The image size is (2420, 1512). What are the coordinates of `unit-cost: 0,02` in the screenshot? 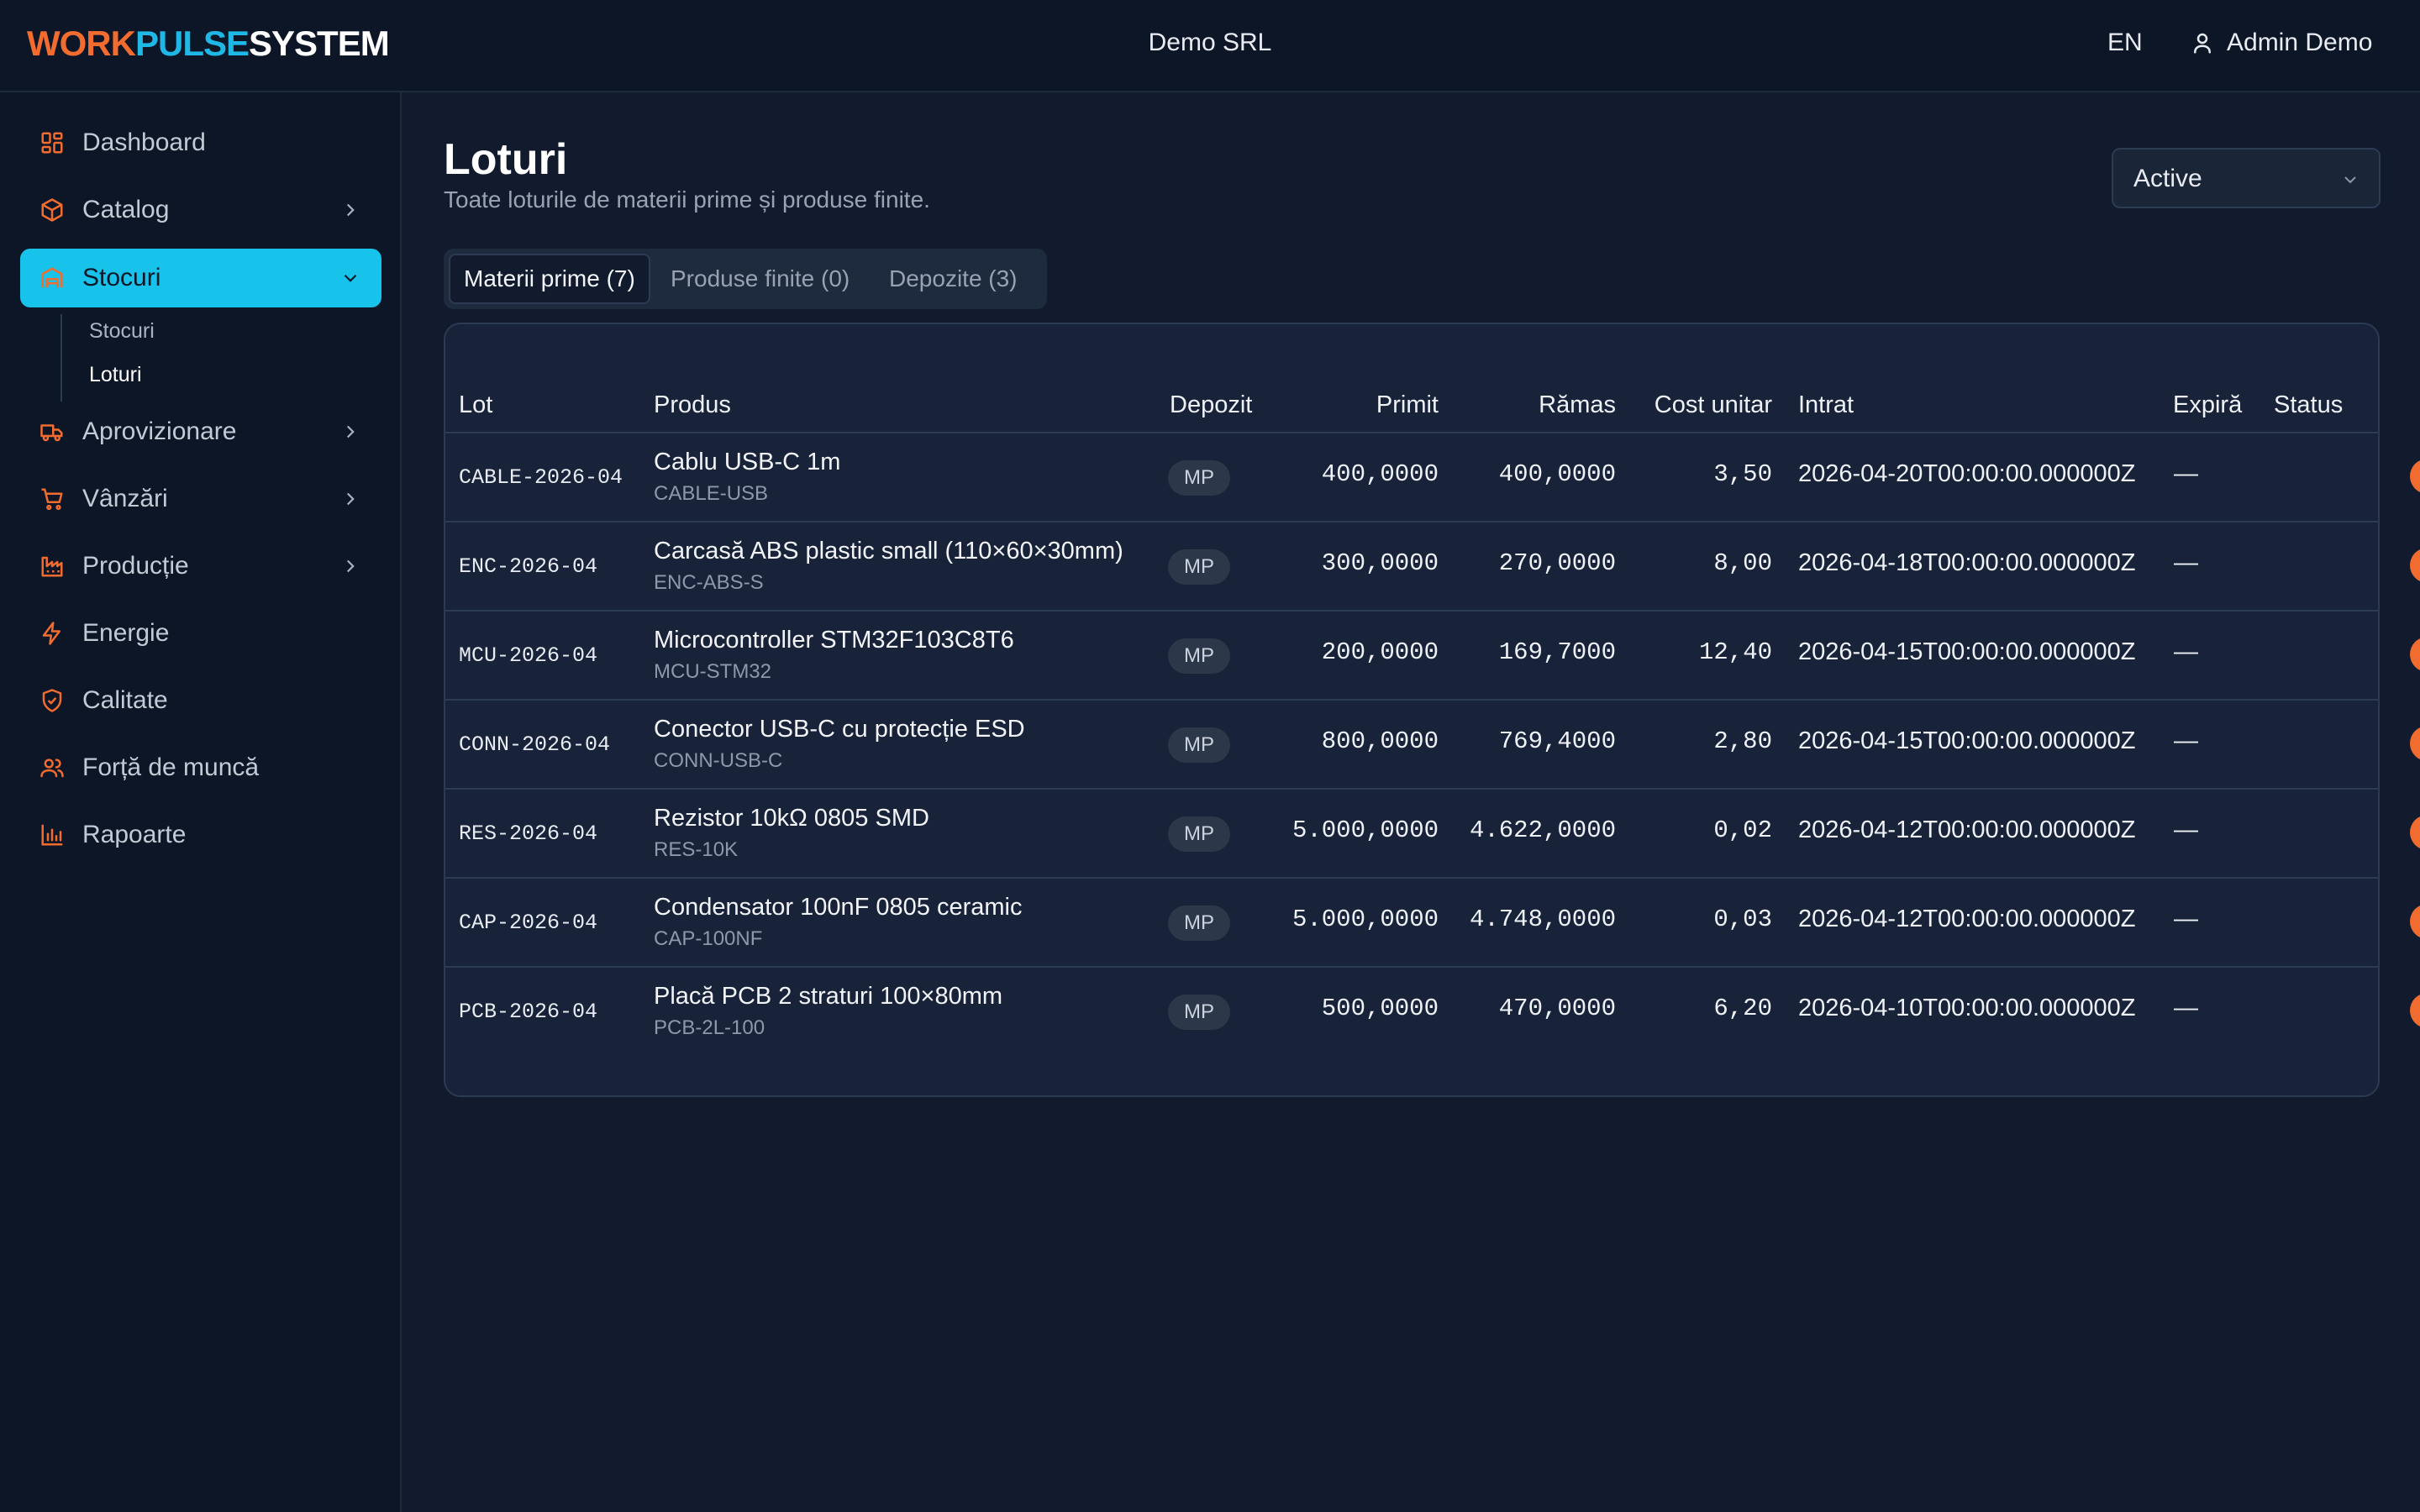 It's located at (1742, 830).